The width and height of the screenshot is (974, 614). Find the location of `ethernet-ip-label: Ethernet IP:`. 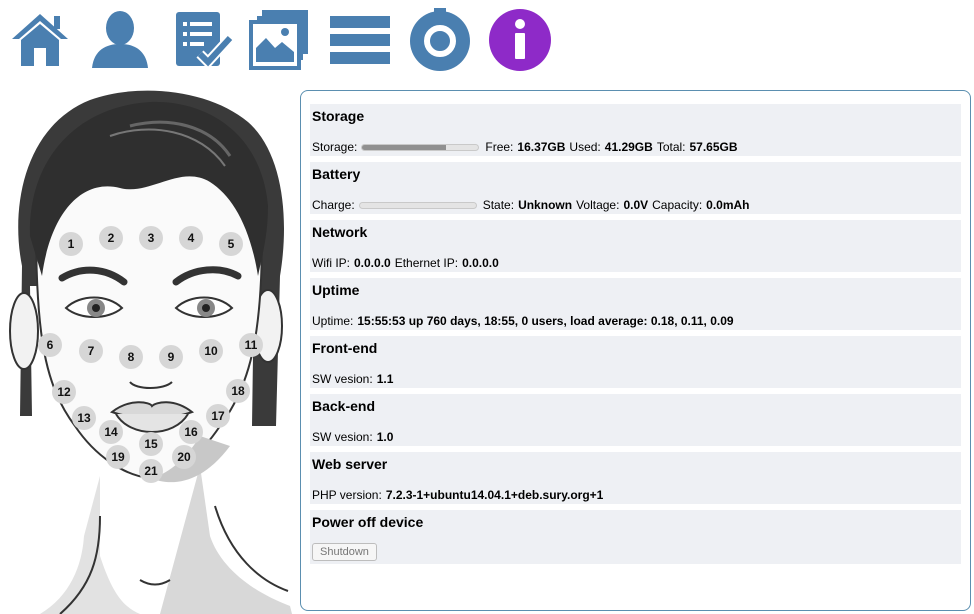

ethernet-ip-label: Ethernet IP: is located at coordinates (426, 263).